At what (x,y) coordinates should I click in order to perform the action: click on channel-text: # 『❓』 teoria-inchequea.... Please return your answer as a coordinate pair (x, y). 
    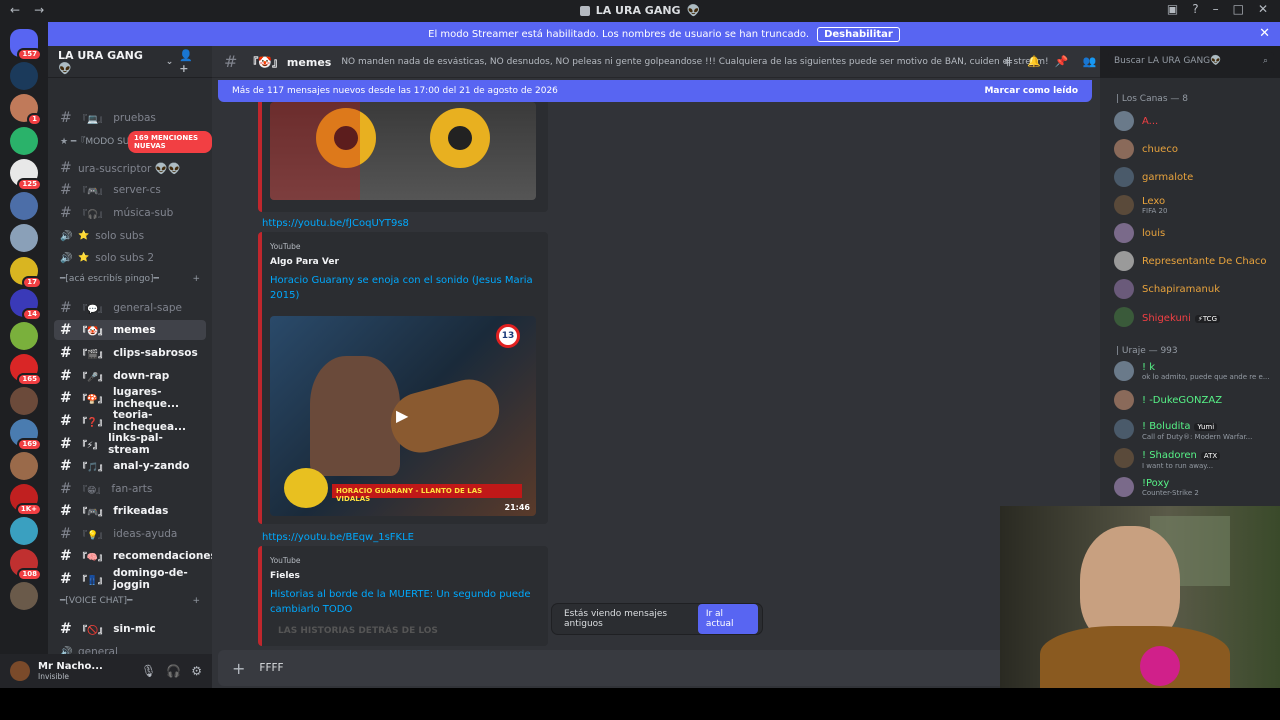
    Looking at the image, I should click on (130, 421).